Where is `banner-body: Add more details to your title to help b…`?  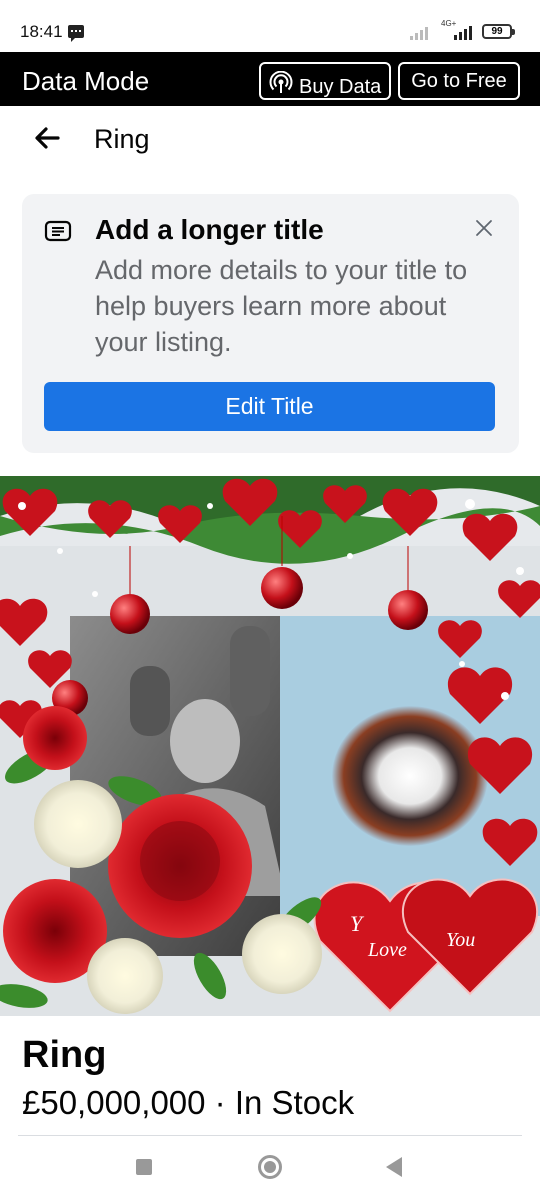 banner-body: Add more details to your title to help b… is located at coordinates (281, 306).